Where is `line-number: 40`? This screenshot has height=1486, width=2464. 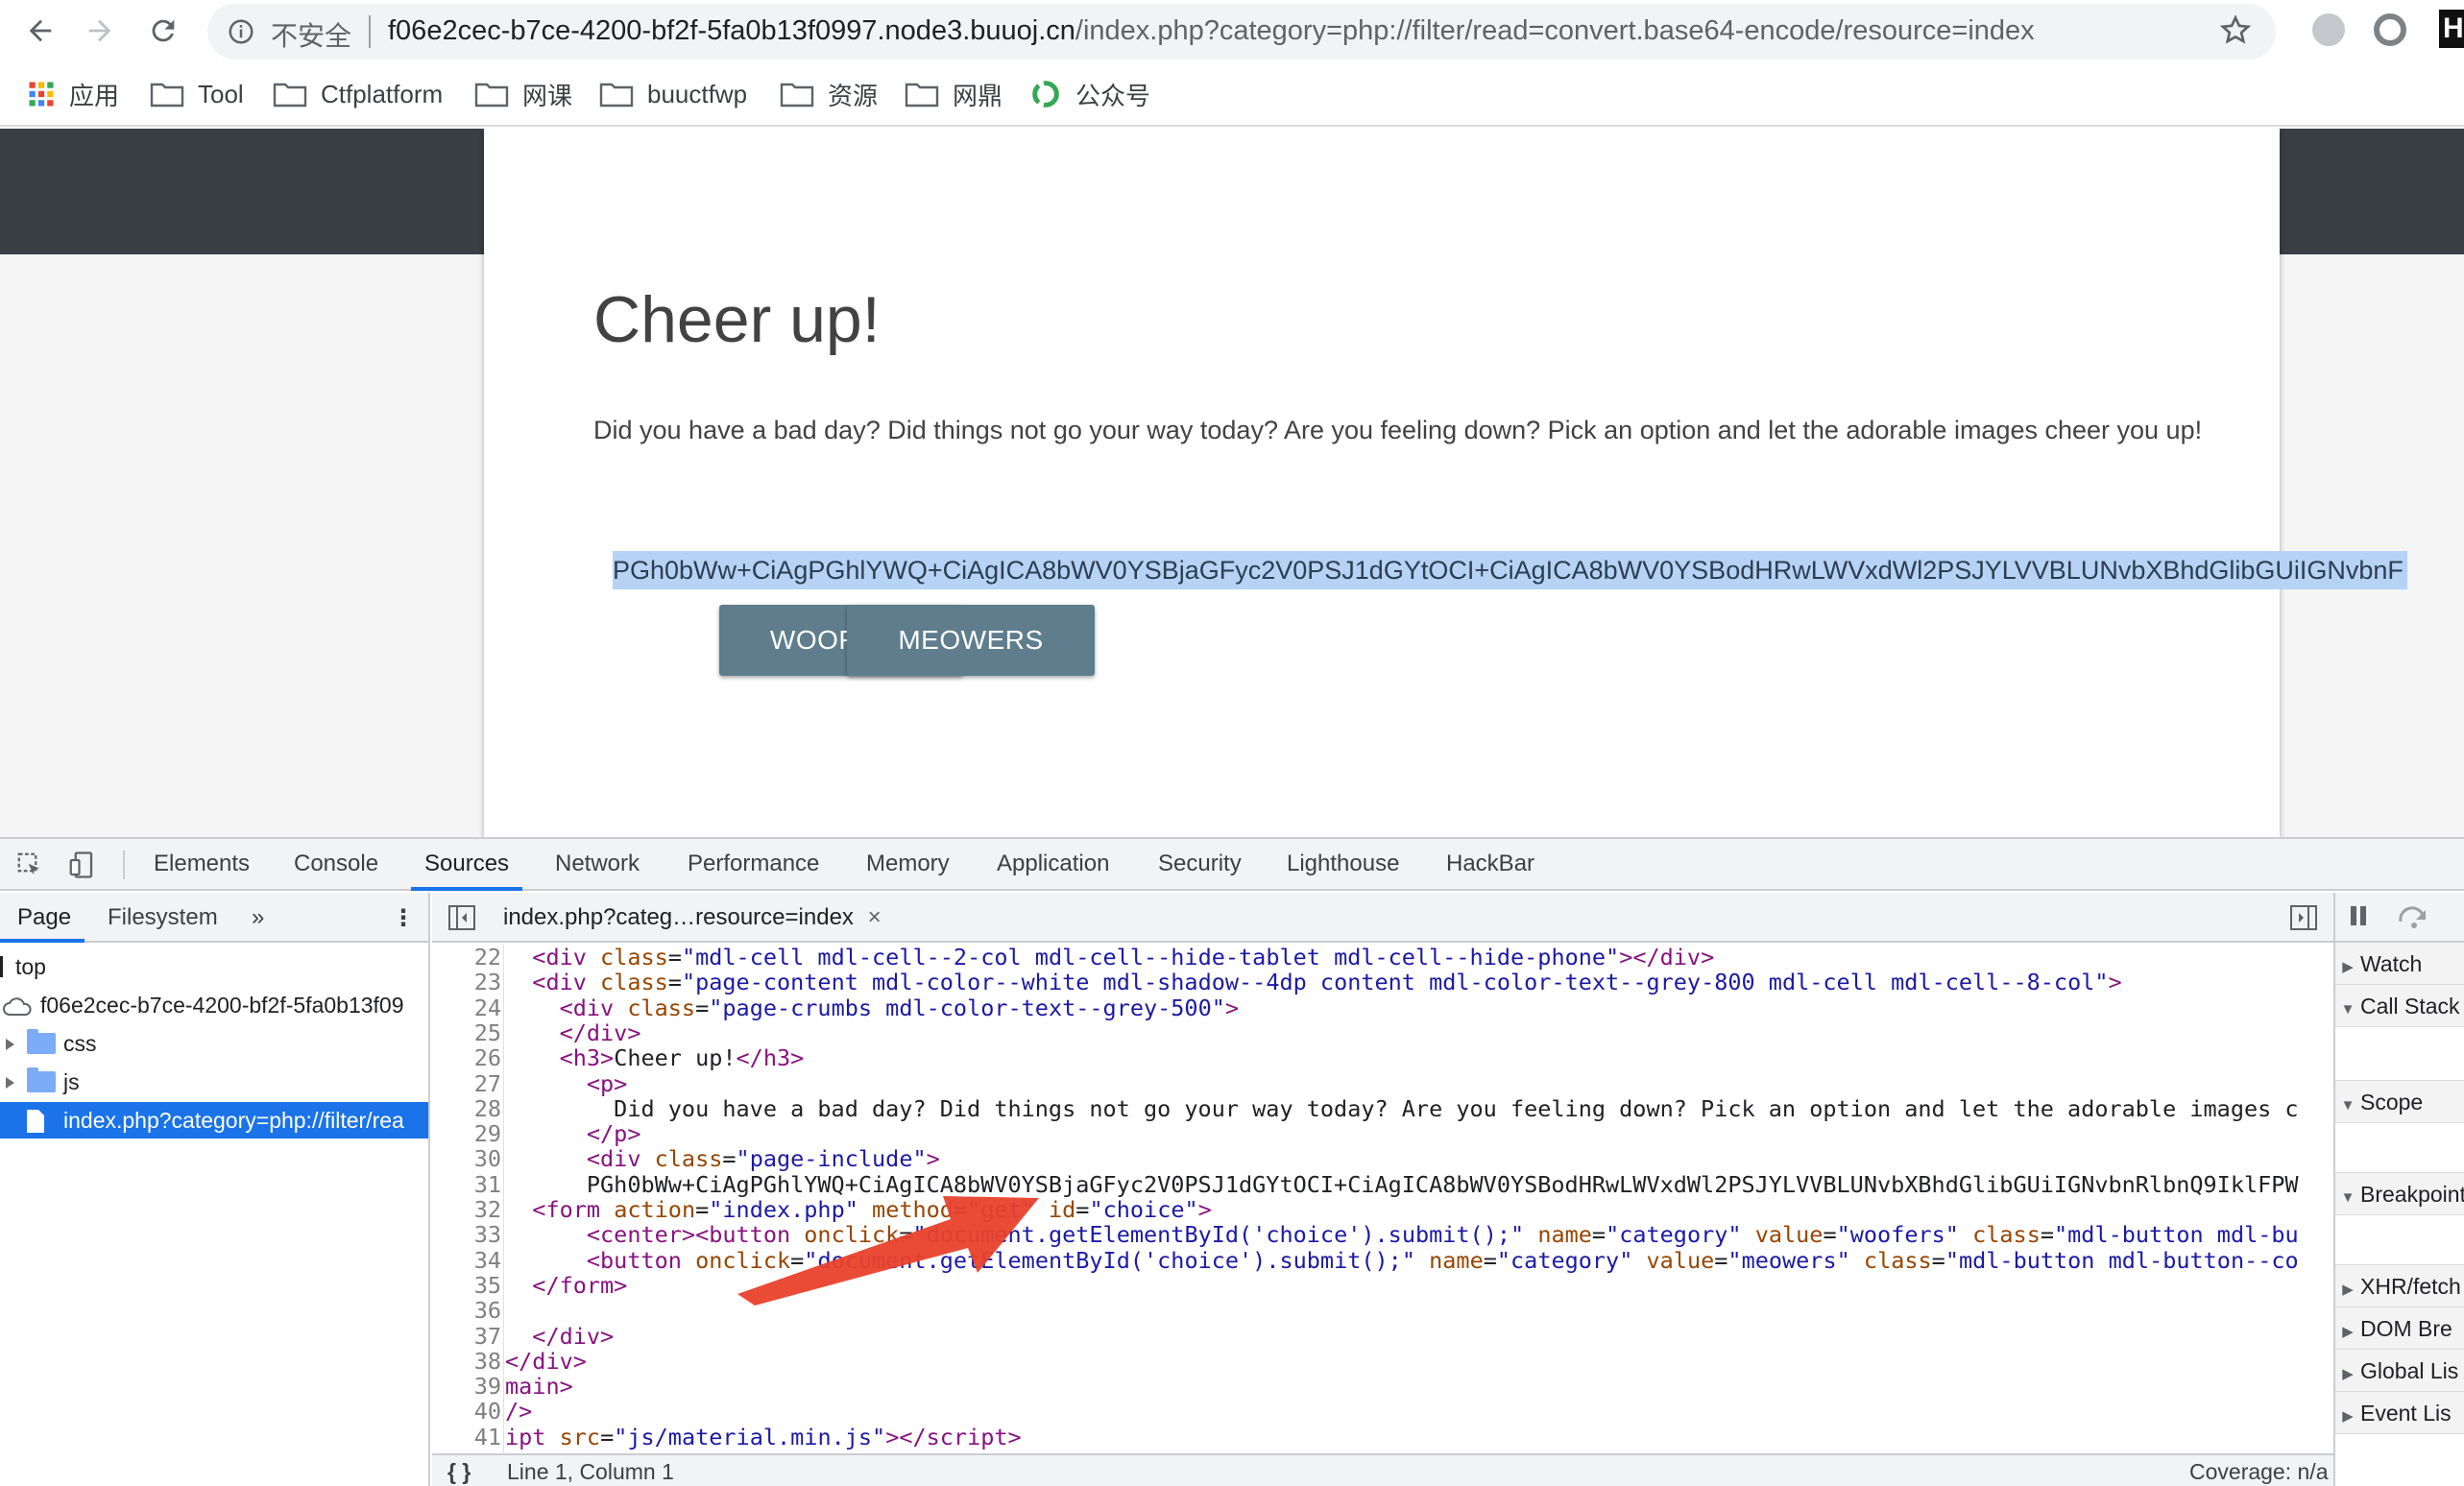
line-number: 40 is located at coordinates (466, 1411).